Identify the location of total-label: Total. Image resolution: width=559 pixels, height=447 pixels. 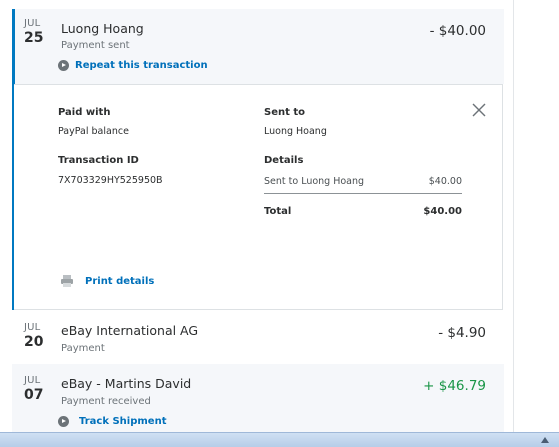
(278, 211).